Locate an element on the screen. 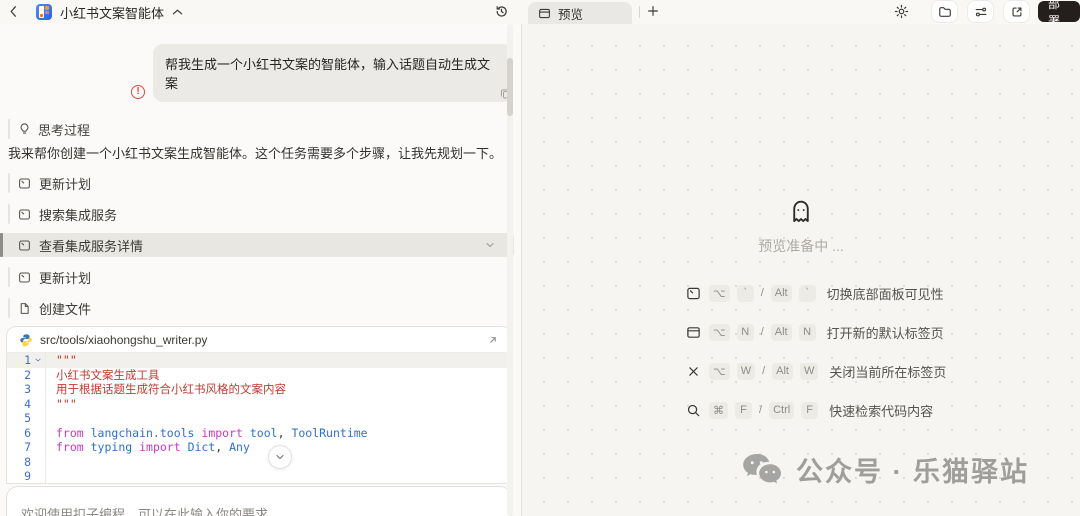  shortcut-row: ⌥ ` / Alt ` 切换底部面板可见性 is located at coordinates (815, 293).